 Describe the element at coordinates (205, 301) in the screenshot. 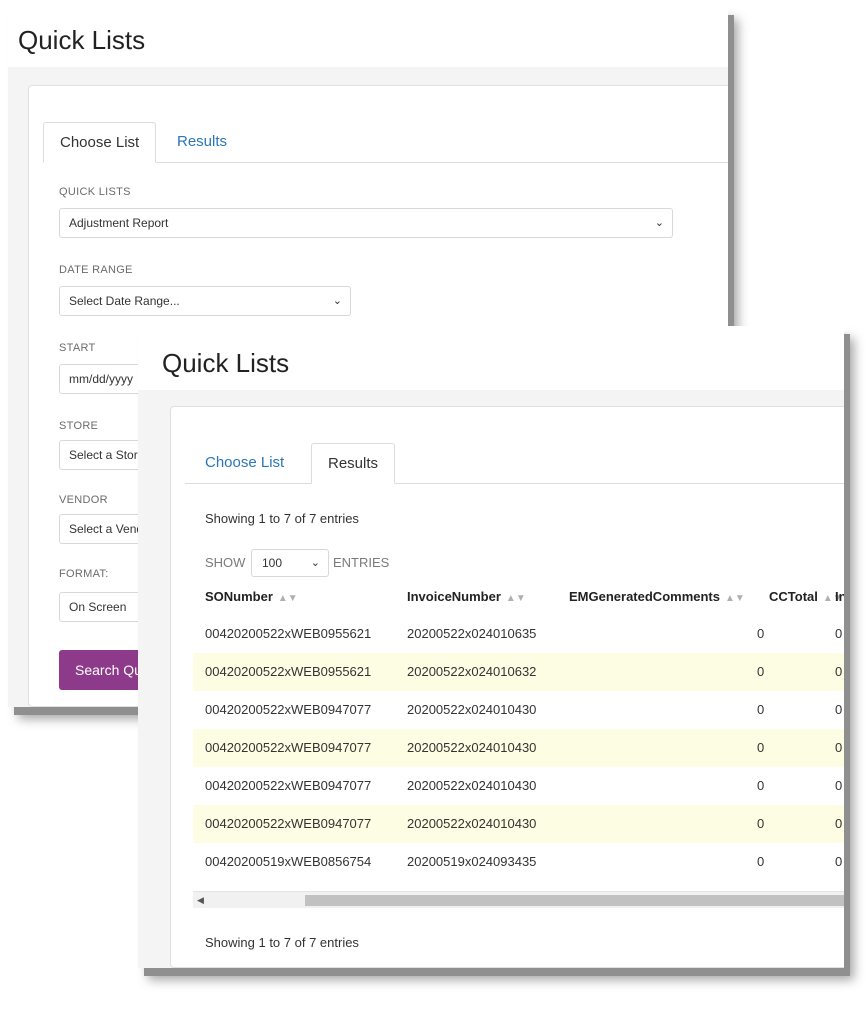

I see `date-range-select: Select Date Range... ⌄` at that location.